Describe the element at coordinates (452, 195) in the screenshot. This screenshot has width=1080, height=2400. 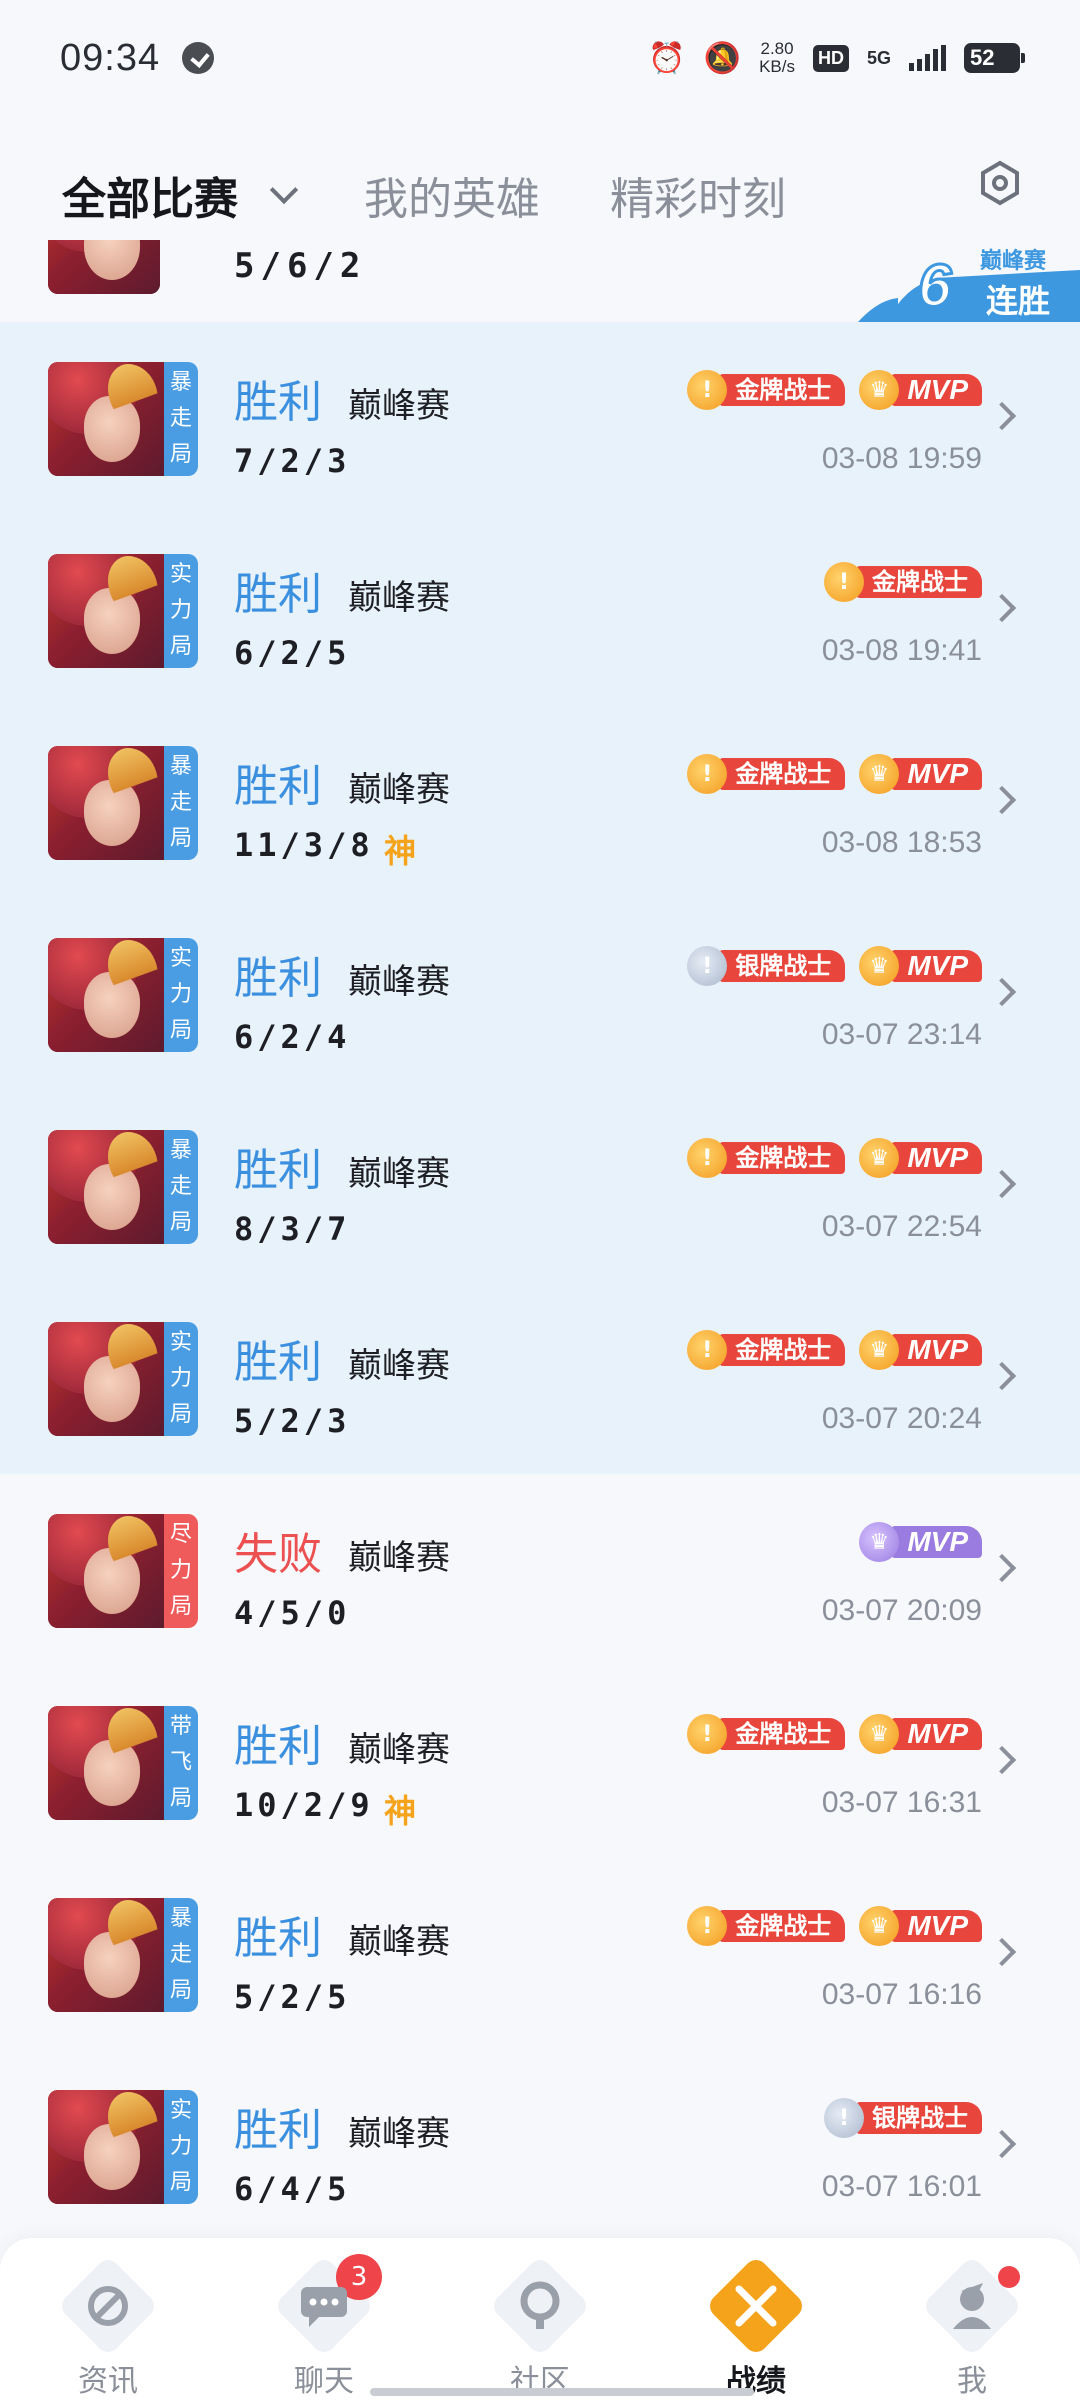
I see `tab-my-heroes: 我的英雄` at that location.